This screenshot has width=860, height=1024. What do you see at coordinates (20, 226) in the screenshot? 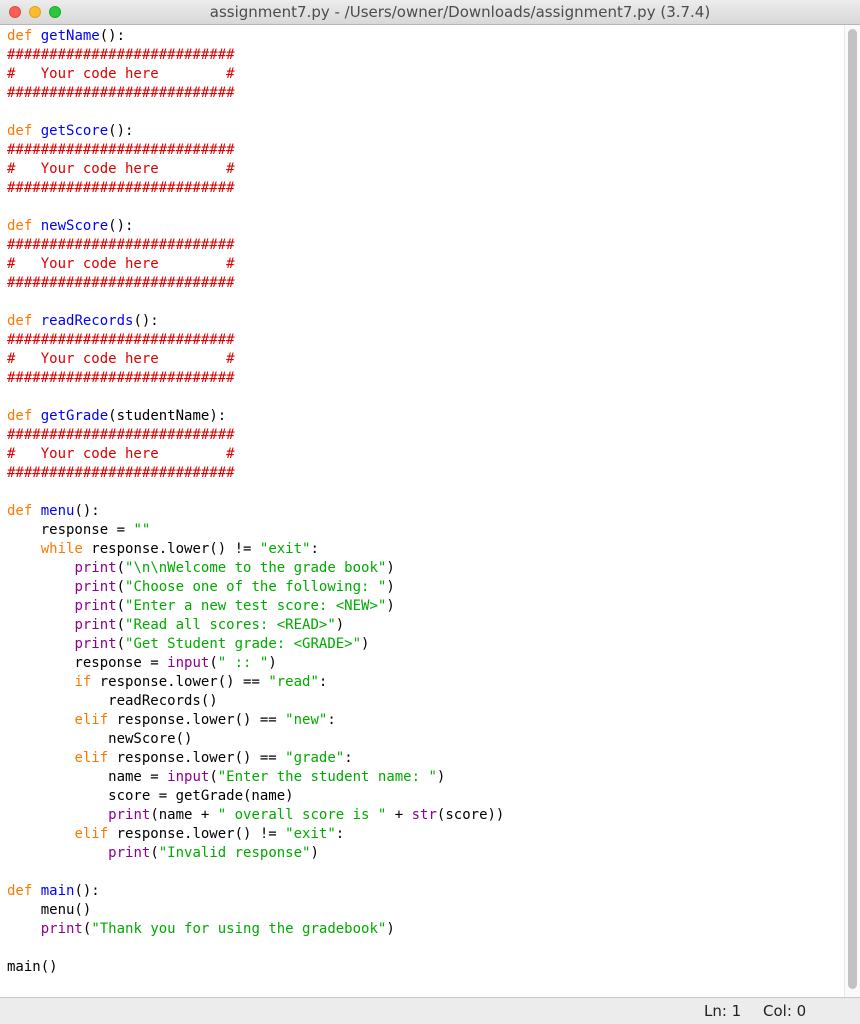
I see `code-token-keyword: def` at bounding box center [20, 226].